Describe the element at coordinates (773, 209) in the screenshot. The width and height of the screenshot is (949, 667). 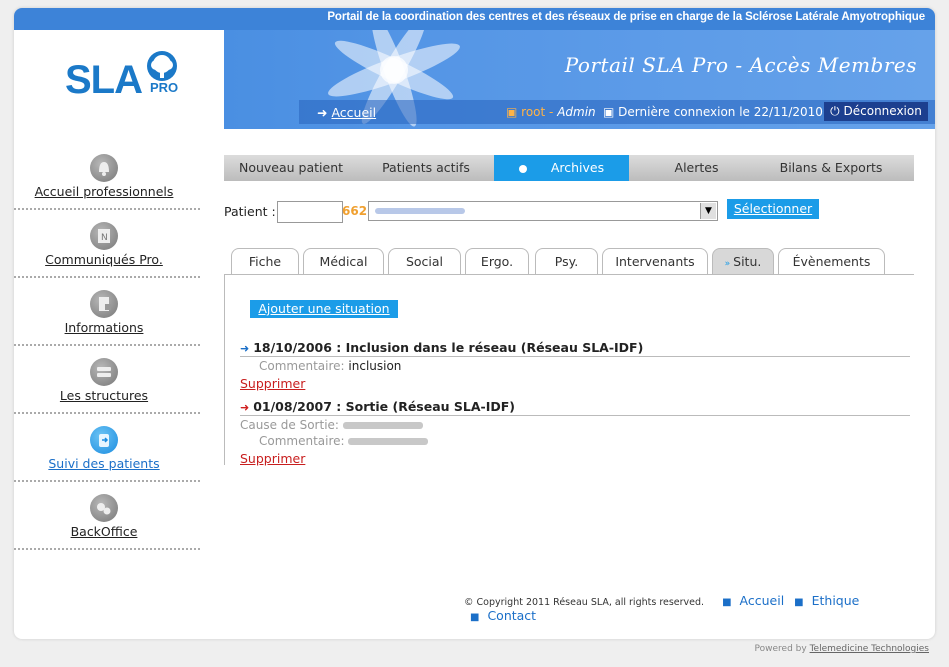
I see `select-button: Sélectionner` at that location.